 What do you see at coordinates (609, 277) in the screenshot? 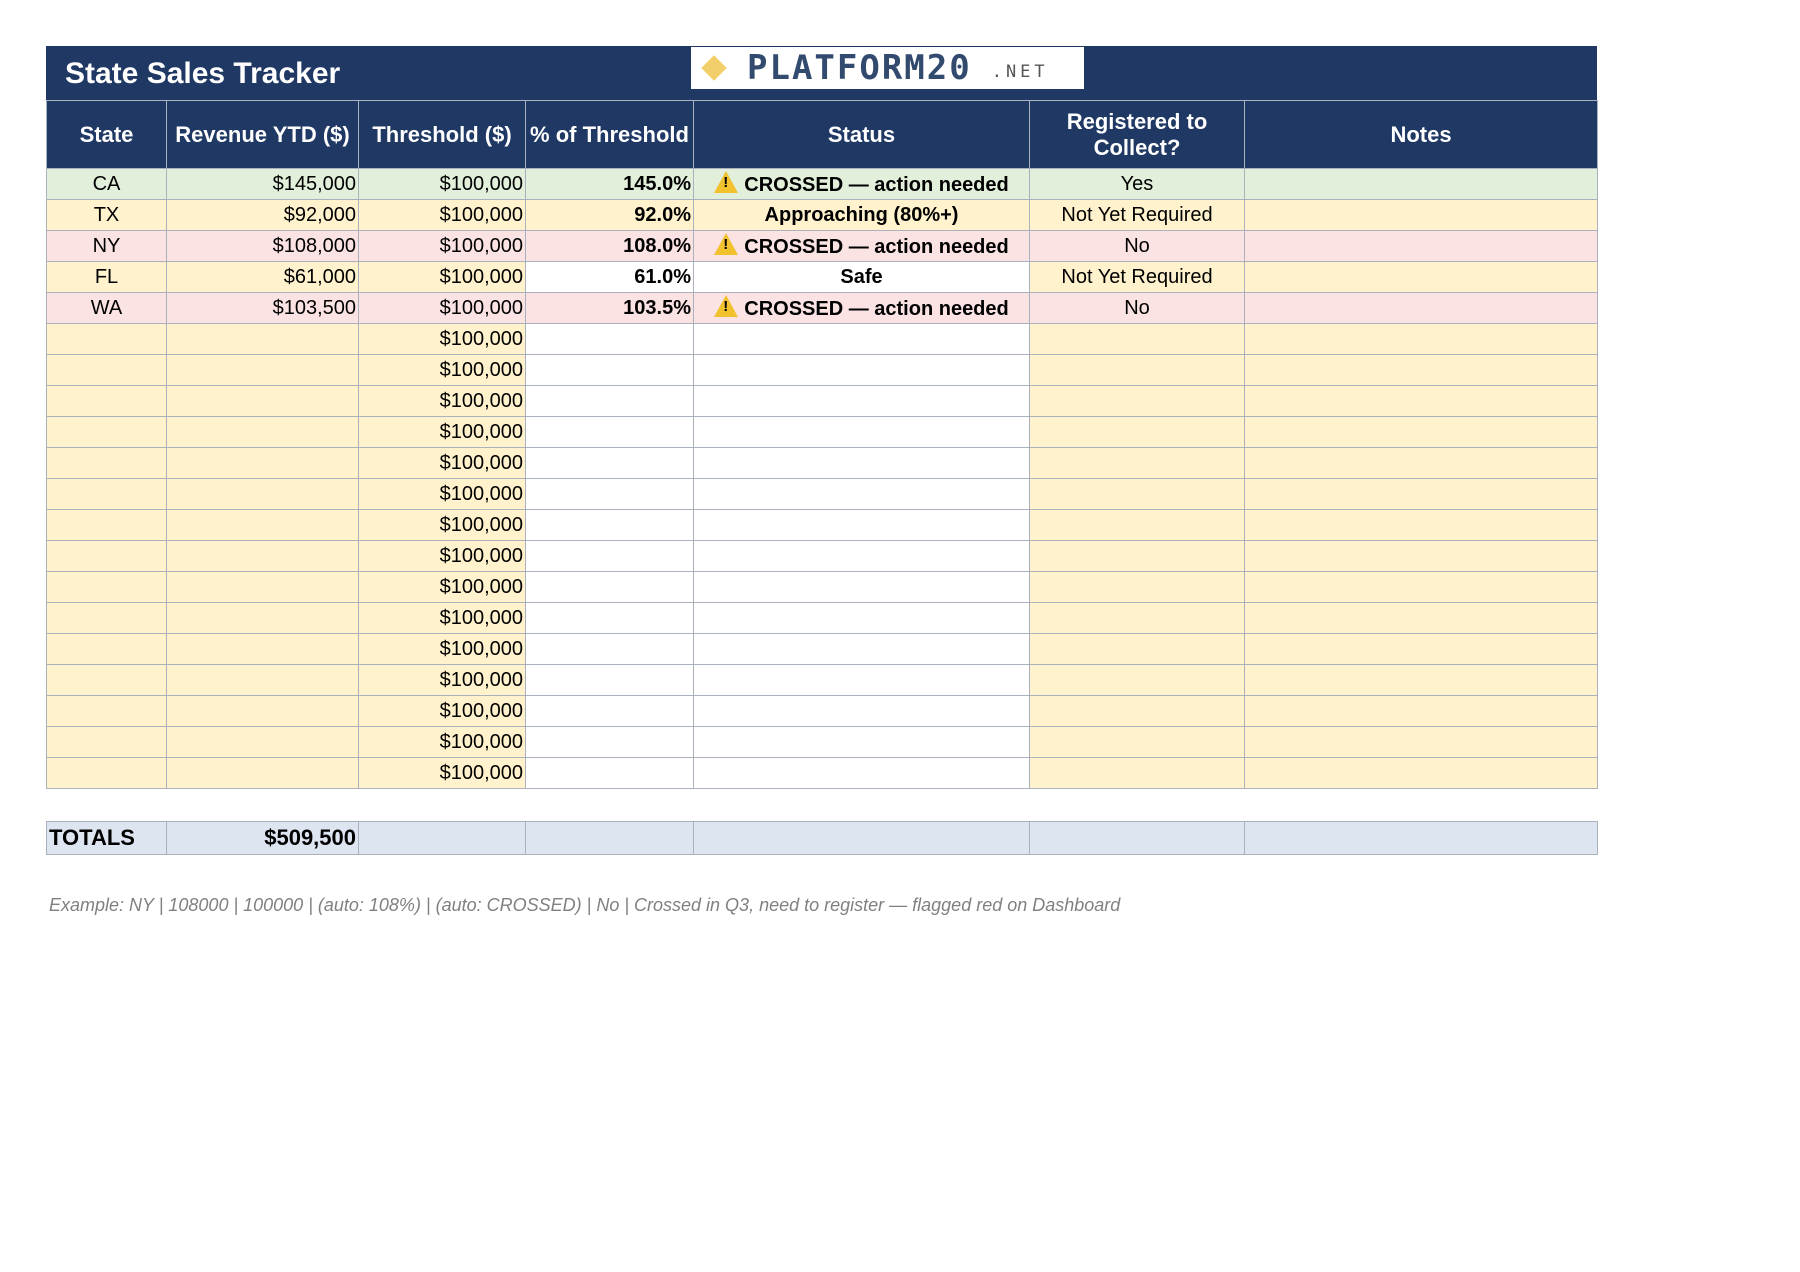
I see `cell-pct: 61.0%` at bounding box center [609, 277].